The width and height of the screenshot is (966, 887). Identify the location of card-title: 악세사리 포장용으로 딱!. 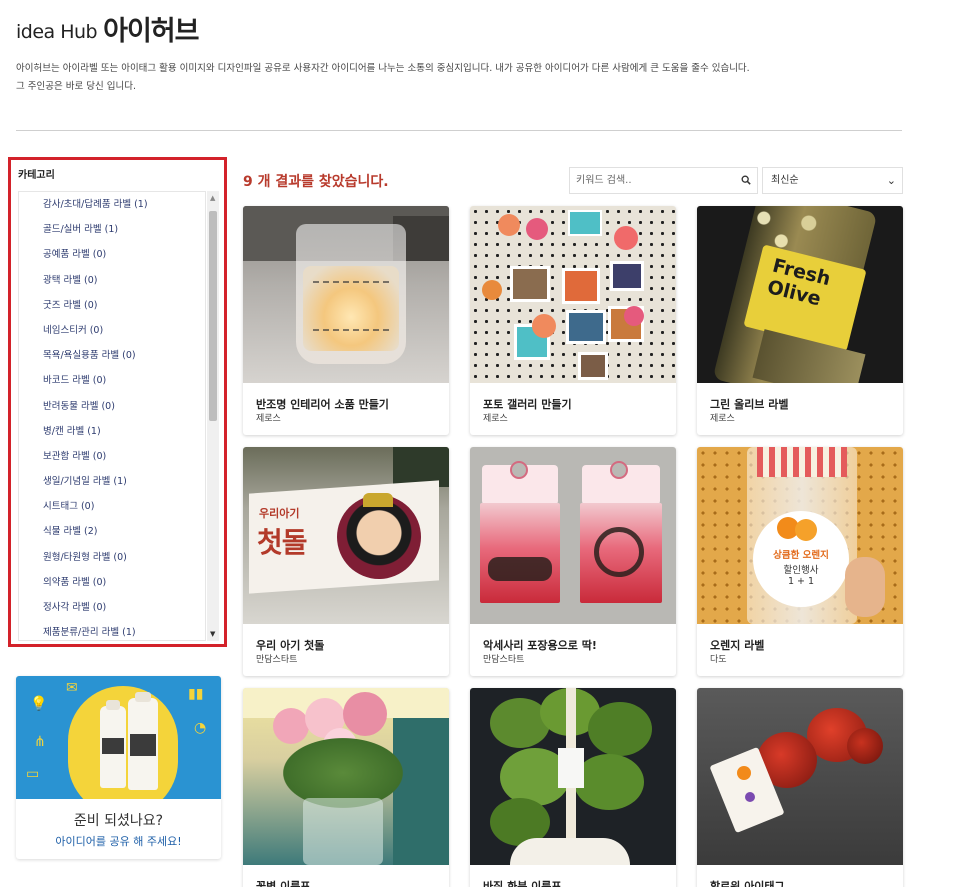
(540, 645).